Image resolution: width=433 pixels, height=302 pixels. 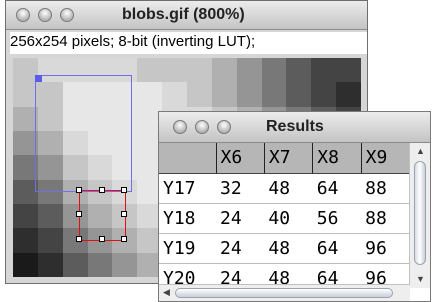 I want to click on column-header: X6, so click(x=240, y=158).